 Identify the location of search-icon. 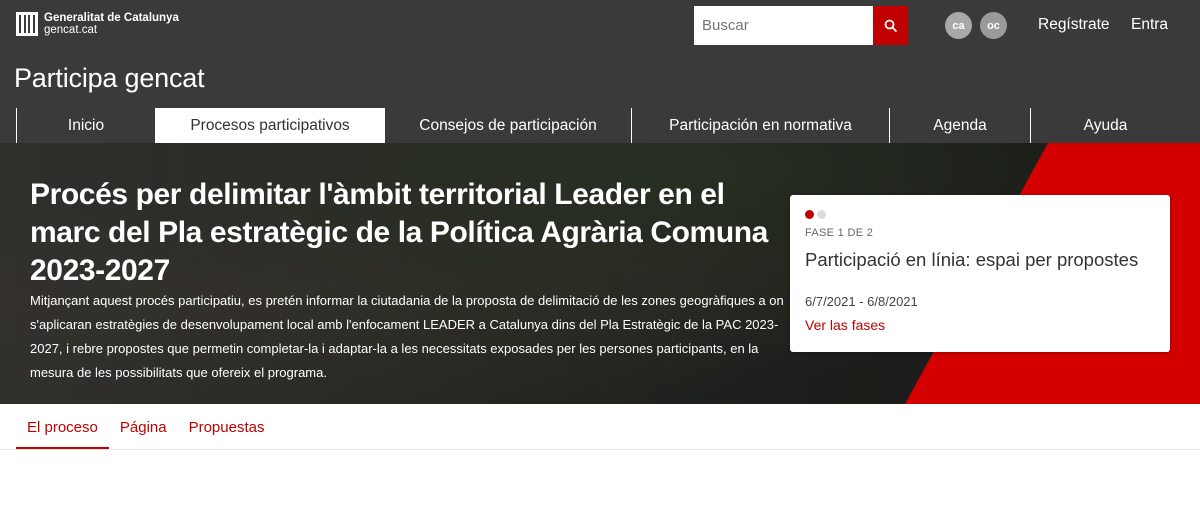
(890, 25).